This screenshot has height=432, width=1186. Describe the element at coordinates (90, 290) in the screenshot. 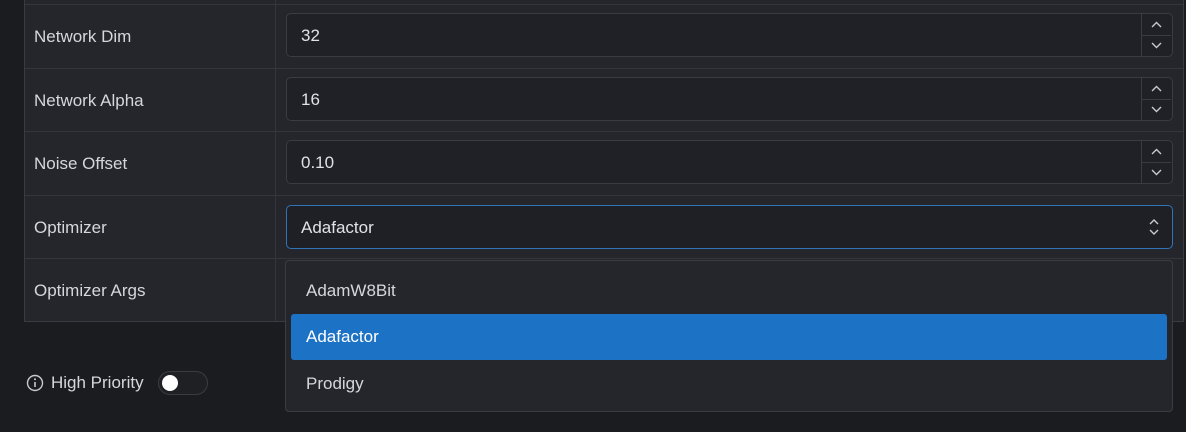

I see `optimizer-args-label: Optimizer Args` at that location.